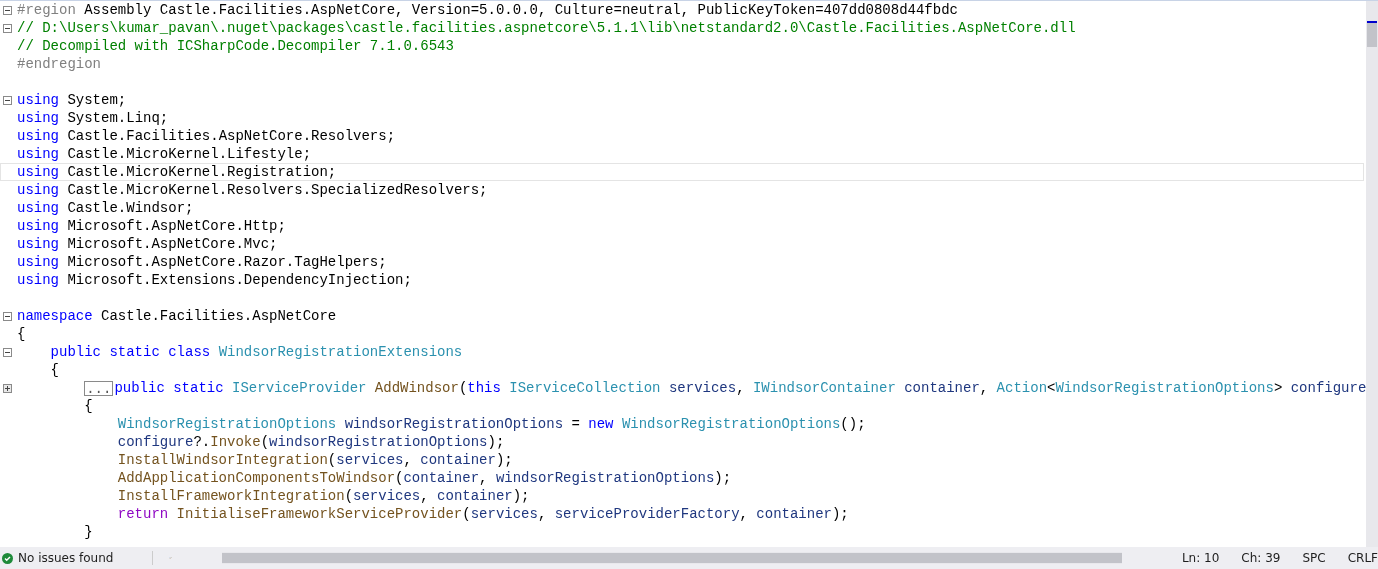  What do you see at coordinates (239, 280) in the screenshot?
I see `code-text: Microsoft.Extensions.DependencyInjection;` at bounding box center [239, 280].